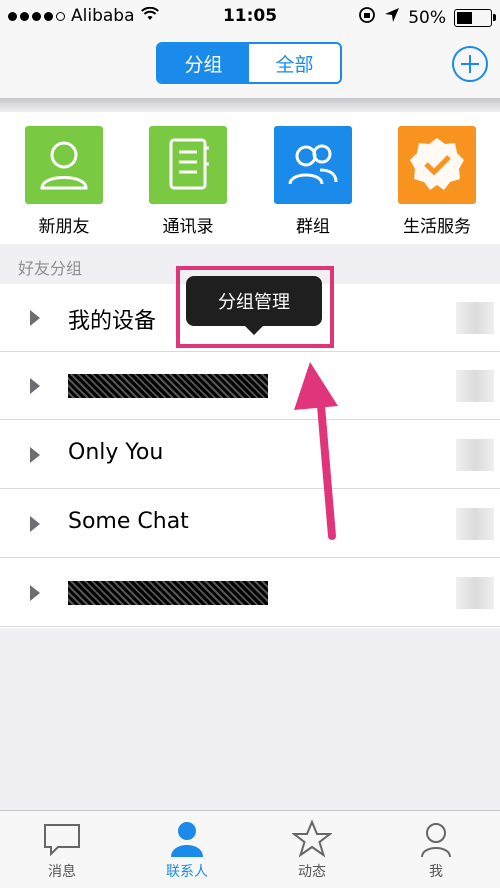  Describe the element at coordinates (188, 165) in the screenshot. I see `address-book-icon` at that location.